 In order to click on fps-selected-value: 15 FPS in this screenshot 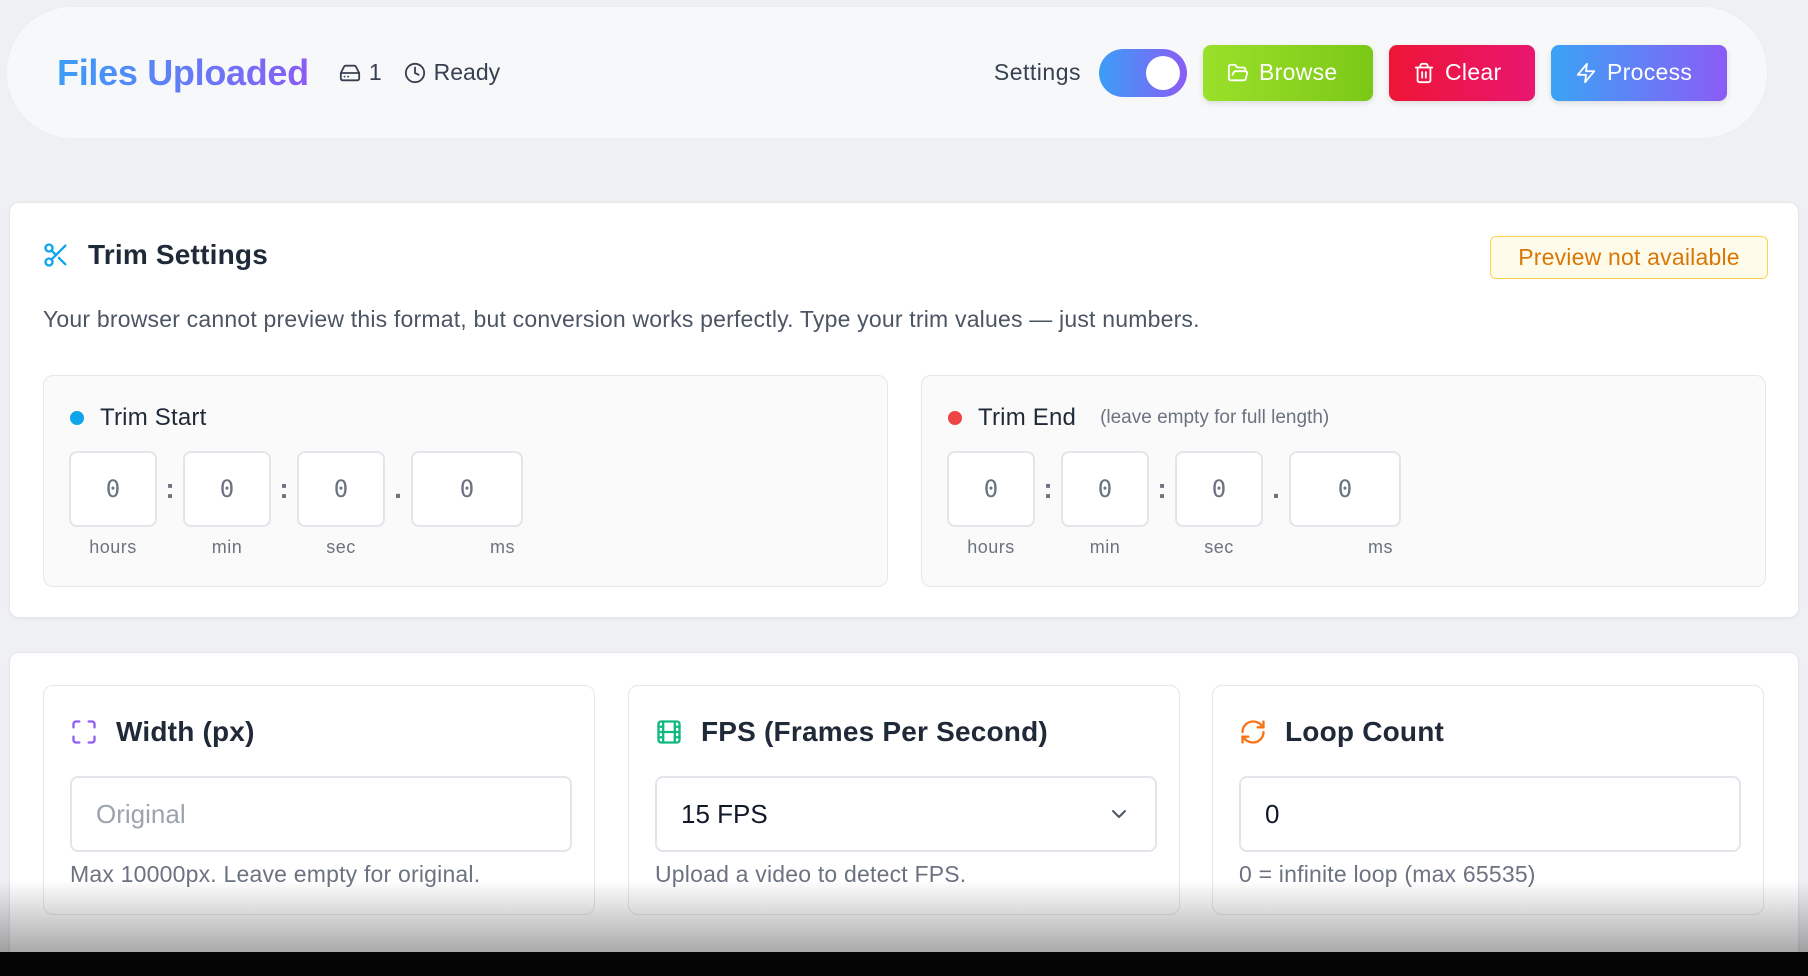, I will do `click(724, 813)`.